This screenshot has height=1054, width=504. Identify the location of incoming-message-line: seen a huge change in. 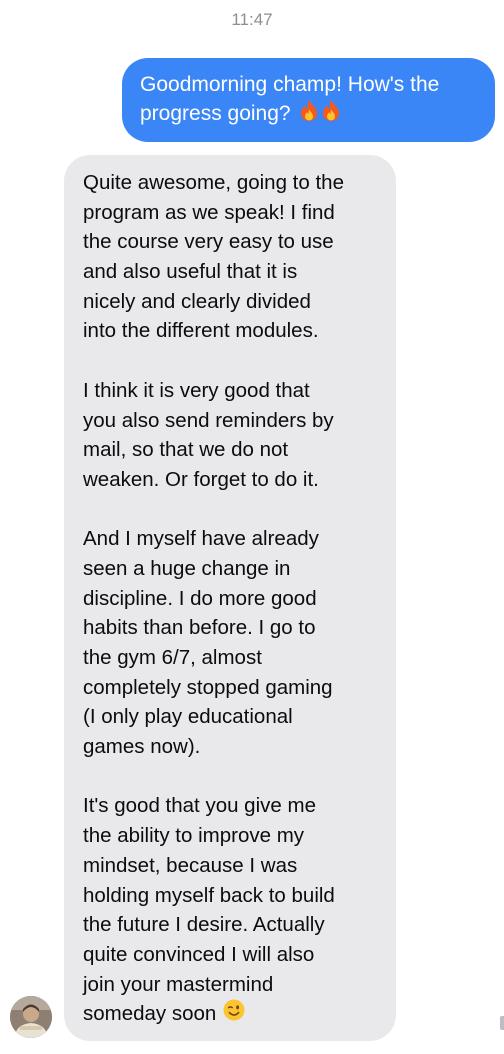
(187, 568).